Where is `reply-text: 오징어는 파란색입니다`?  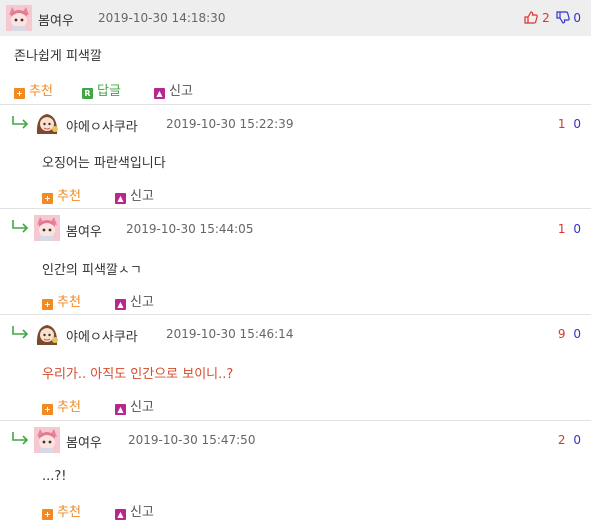 reply-text: 오징어는 파란색입니다 is located at coordinates (104, 163).